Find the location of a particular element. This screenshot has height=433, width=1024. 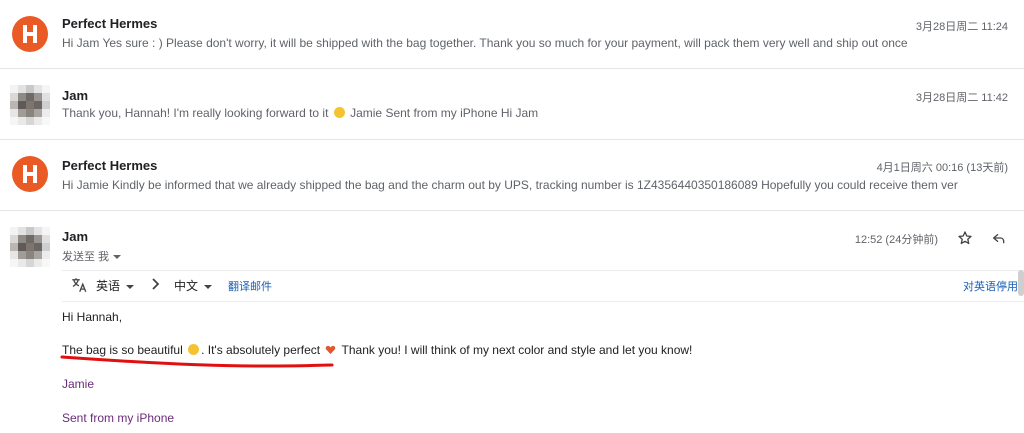

red-underline-annotation is located at coordinates (197, 361).